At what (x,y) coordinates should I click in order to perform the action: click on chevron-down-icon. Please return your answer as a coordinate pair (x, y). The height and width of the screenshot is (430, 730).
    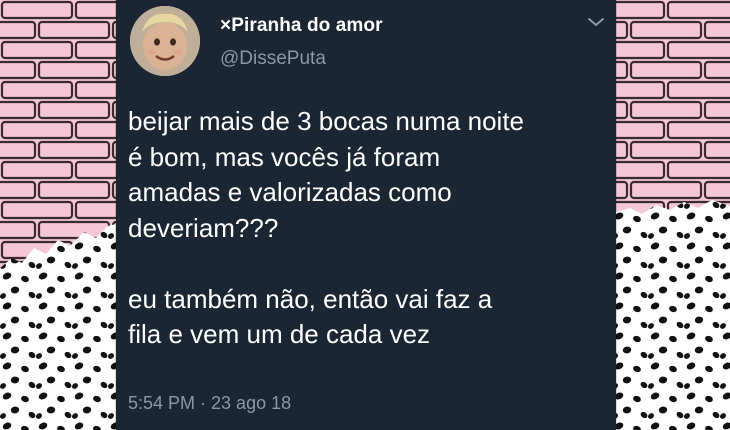
    Looking at the image, I should click on (596, 22).